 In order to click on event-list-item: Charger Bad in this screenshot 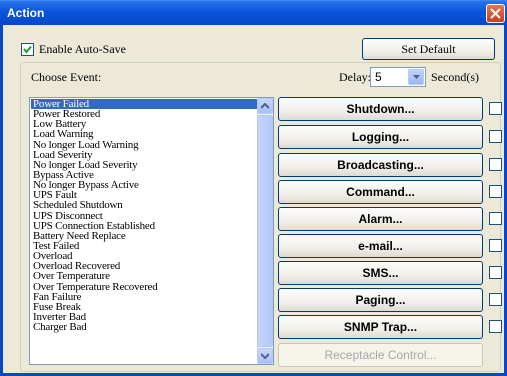, I will do `click(144, 327)`.